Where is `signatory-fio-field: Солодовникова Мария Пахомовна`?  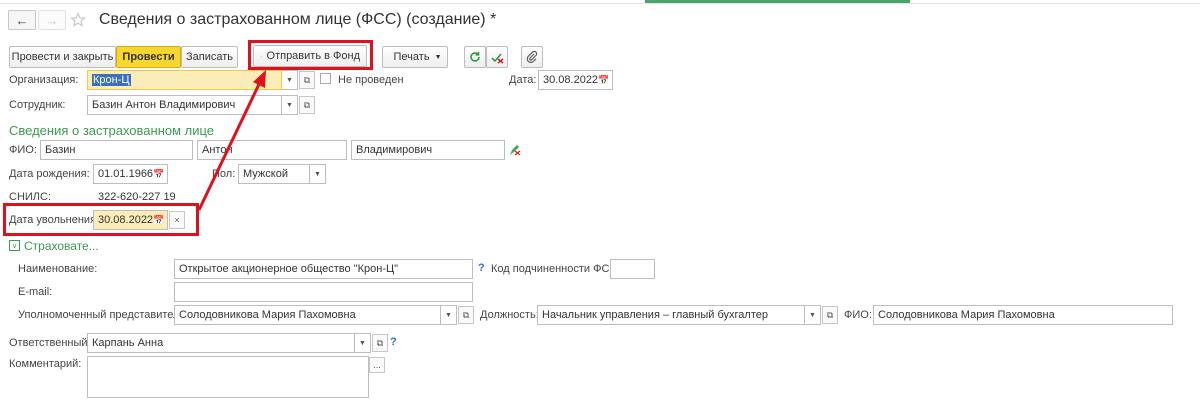
signatory-fio-field: Солодовникова Мария Пахомовна is located at coordinates (1023, 315).